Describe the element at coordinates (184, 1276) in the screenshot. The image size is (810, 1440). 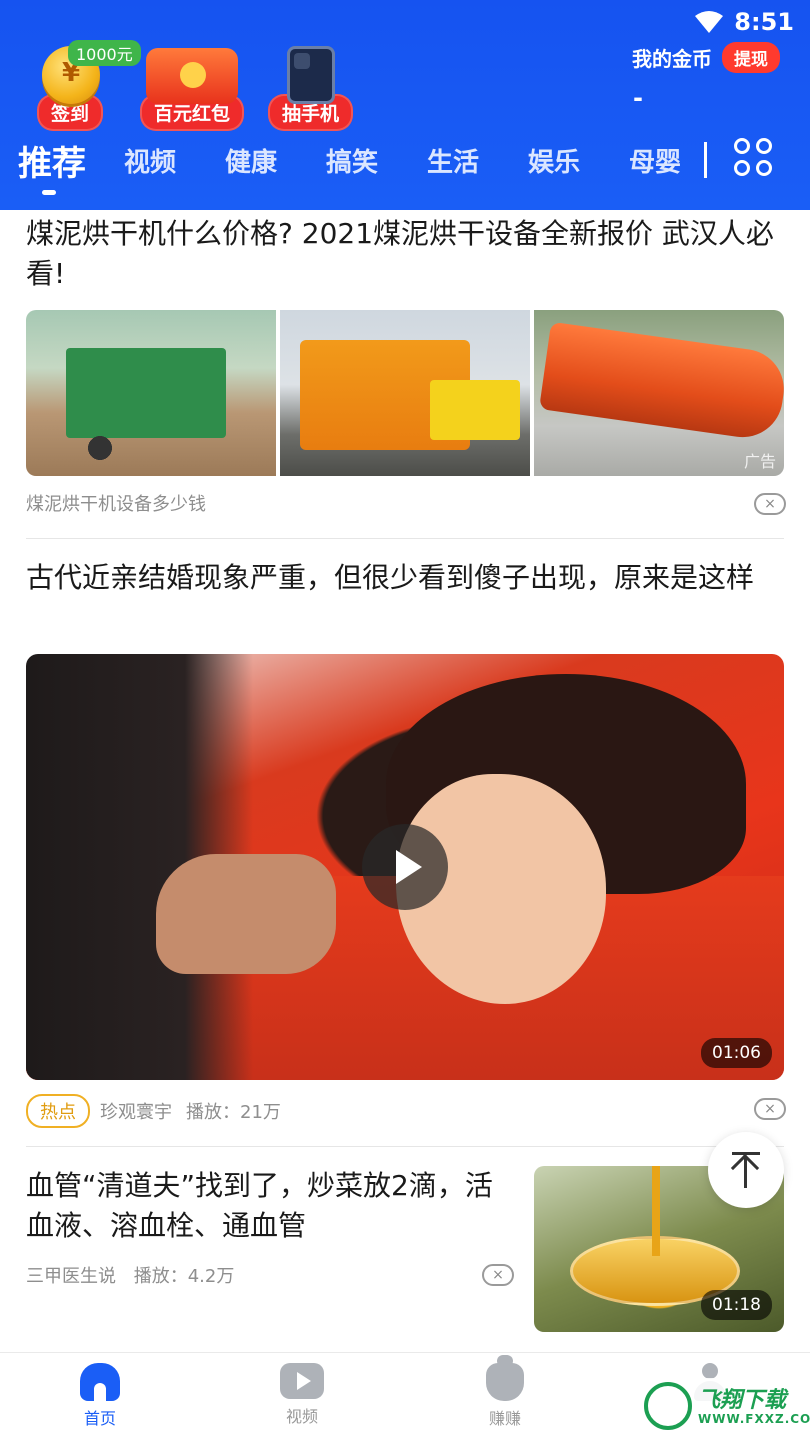
I see `side-article-plays: 播放：4.2万` at that location.